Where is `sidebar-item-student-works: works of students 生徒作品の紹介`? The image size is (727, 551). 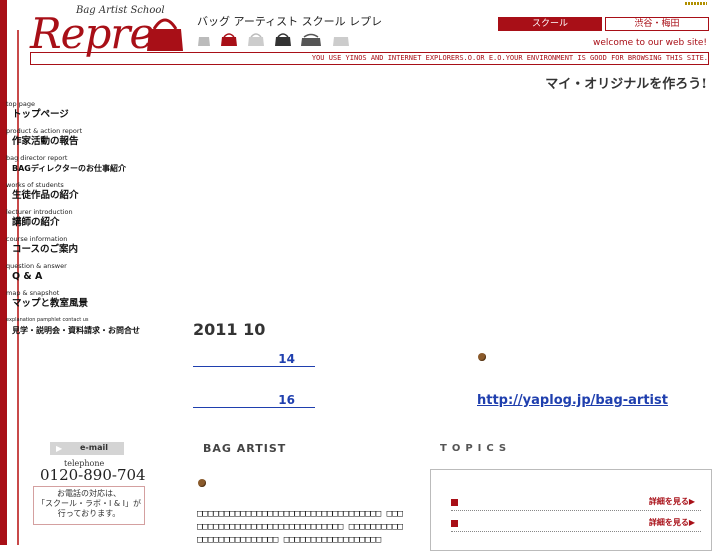
sidebar-item-student-works: works of students 生徒作品の紹介 is located at coordinates (96, 194).